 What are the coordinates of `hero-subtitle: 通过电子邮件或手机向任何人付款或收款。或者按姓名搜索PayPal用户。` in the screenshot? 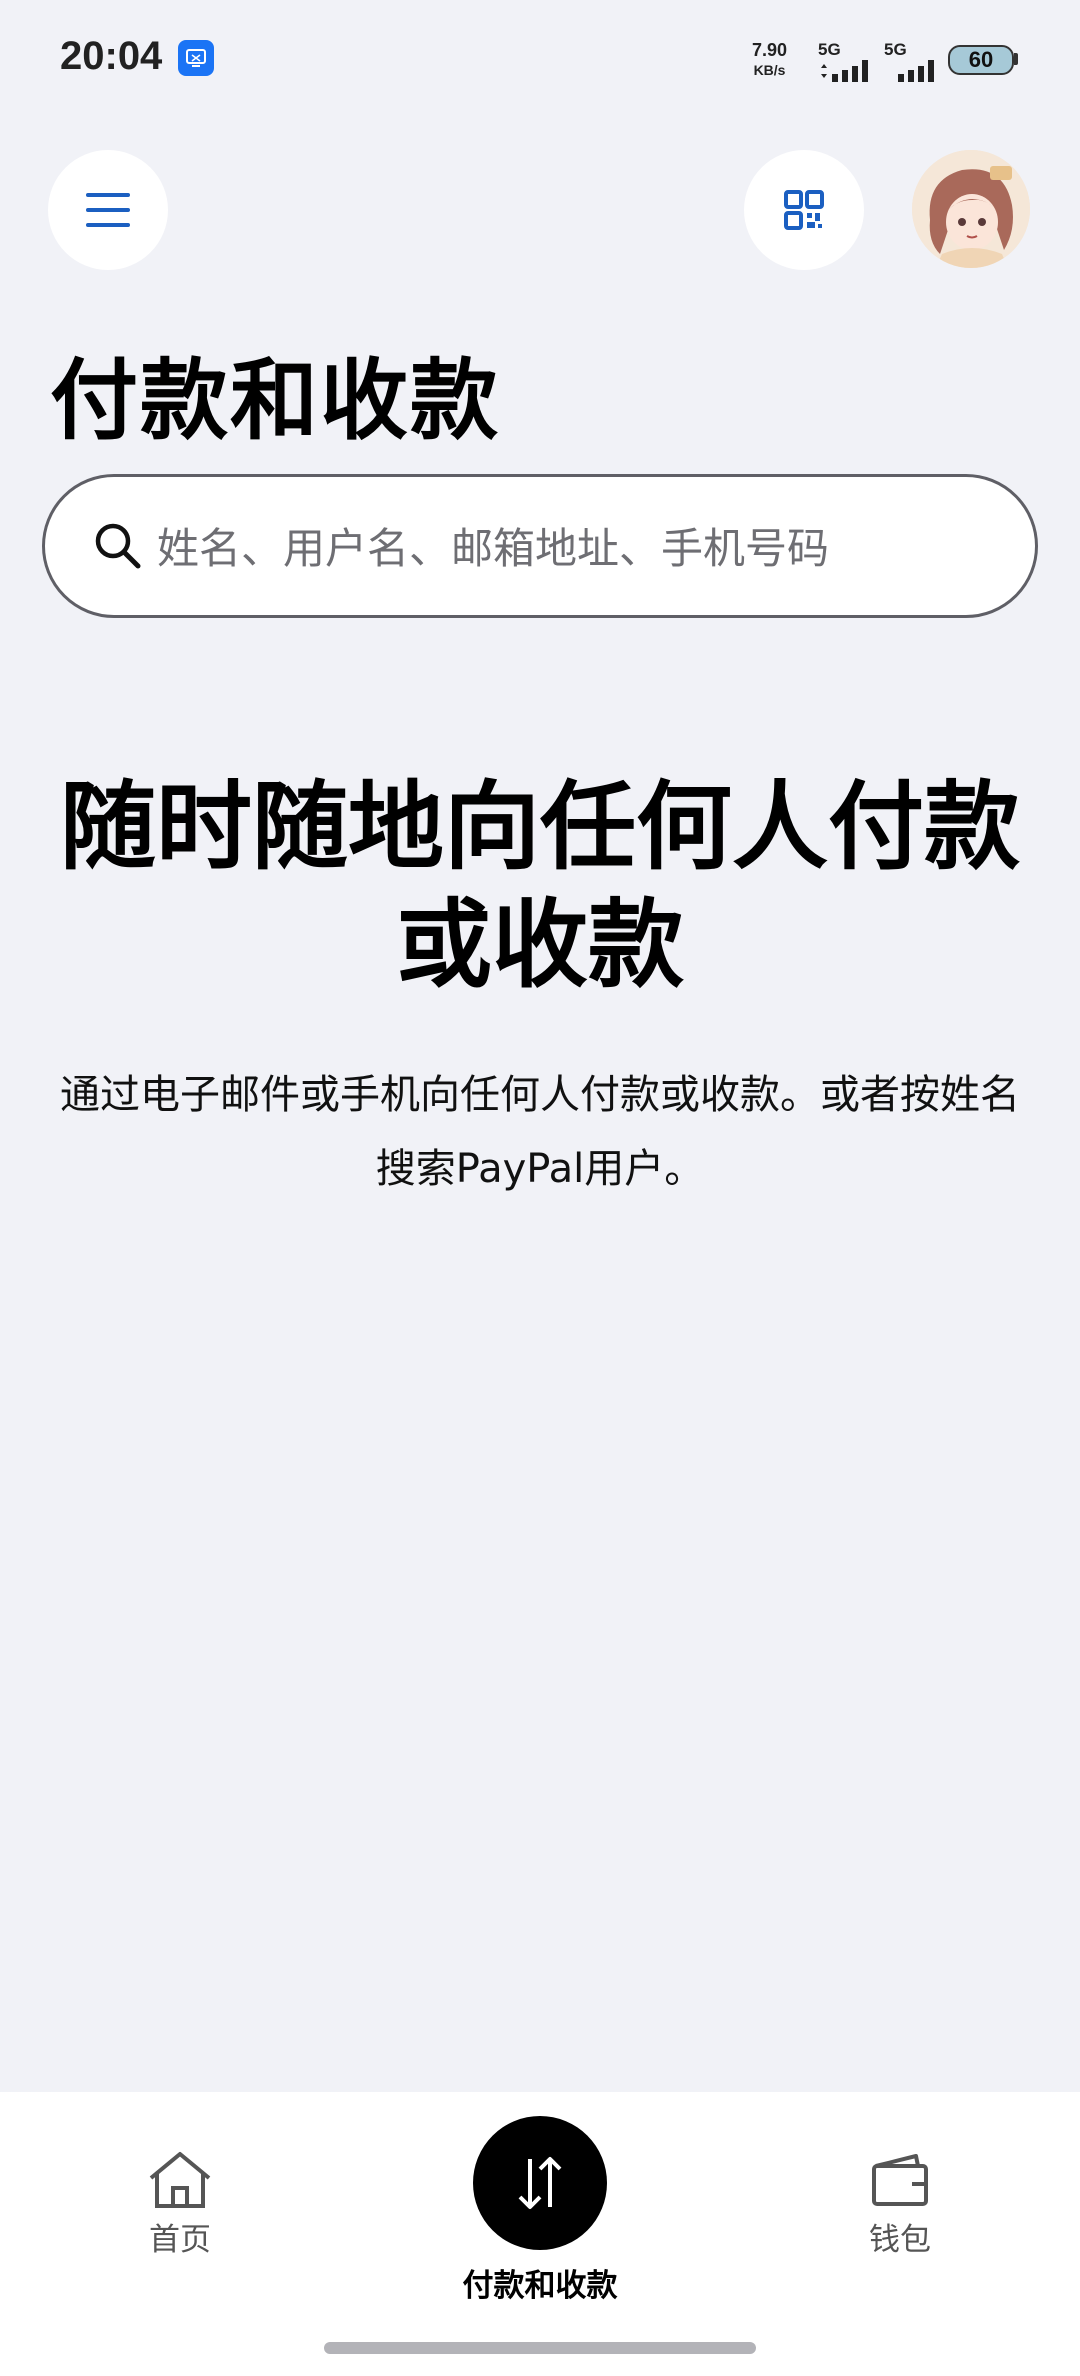 It's located at (540, 1132).